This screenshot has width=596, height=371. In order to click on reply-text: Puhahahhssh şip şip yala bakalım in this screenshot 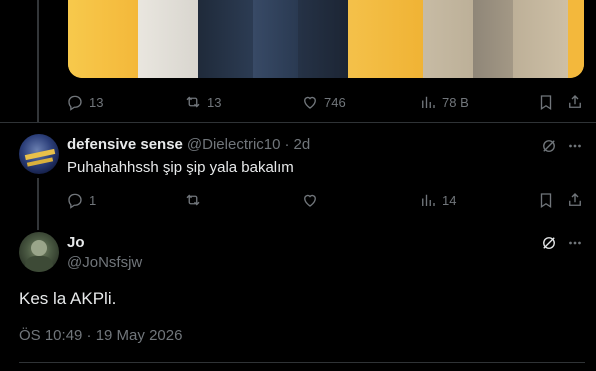, I will do `click(180, 167)`.